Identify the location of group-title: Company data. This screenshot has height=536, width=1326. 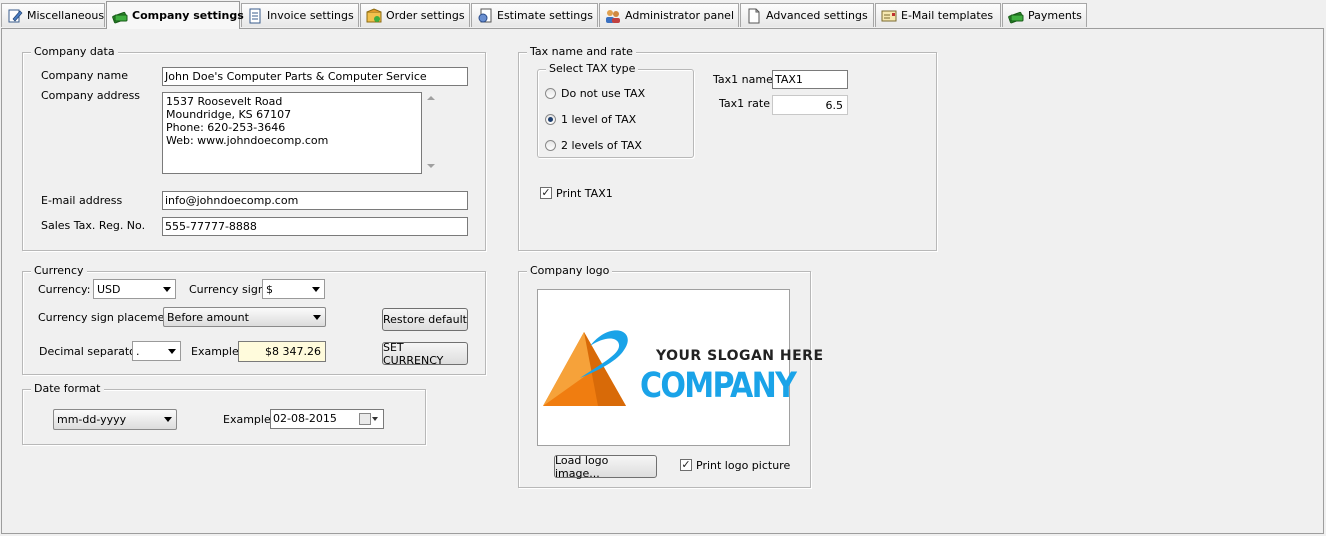
(74, 51).